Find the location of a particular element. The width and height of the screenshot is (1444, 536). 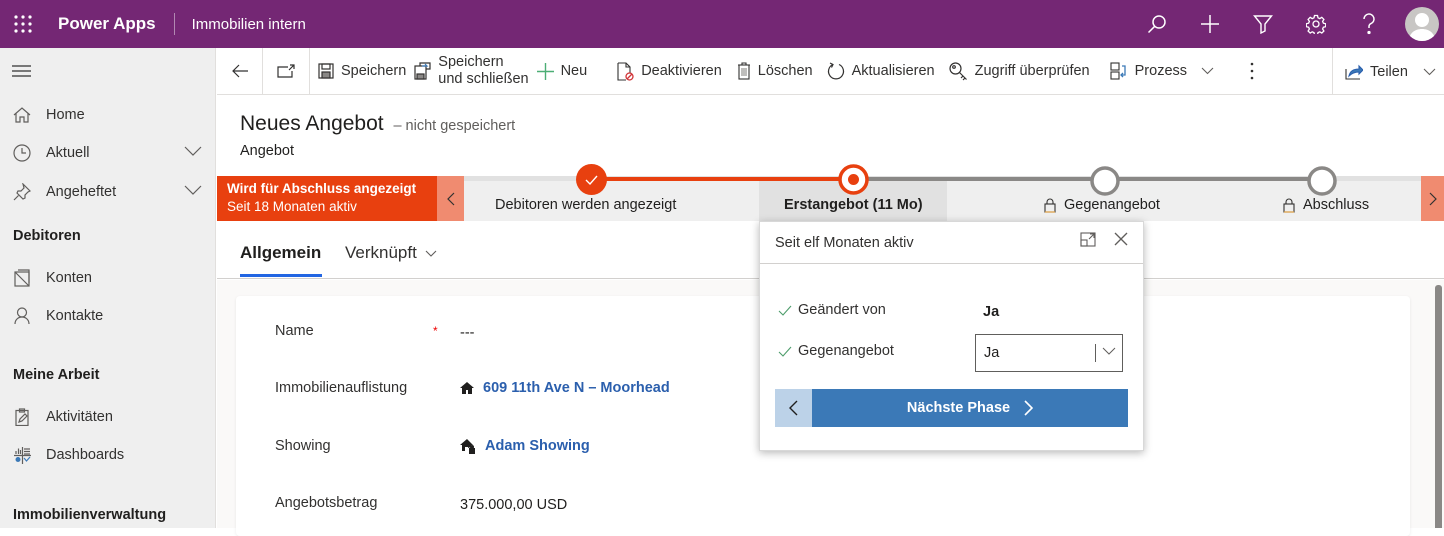

active-process-duration: Seit 18 Monaten aktiv is located at coordinates (292, 206).